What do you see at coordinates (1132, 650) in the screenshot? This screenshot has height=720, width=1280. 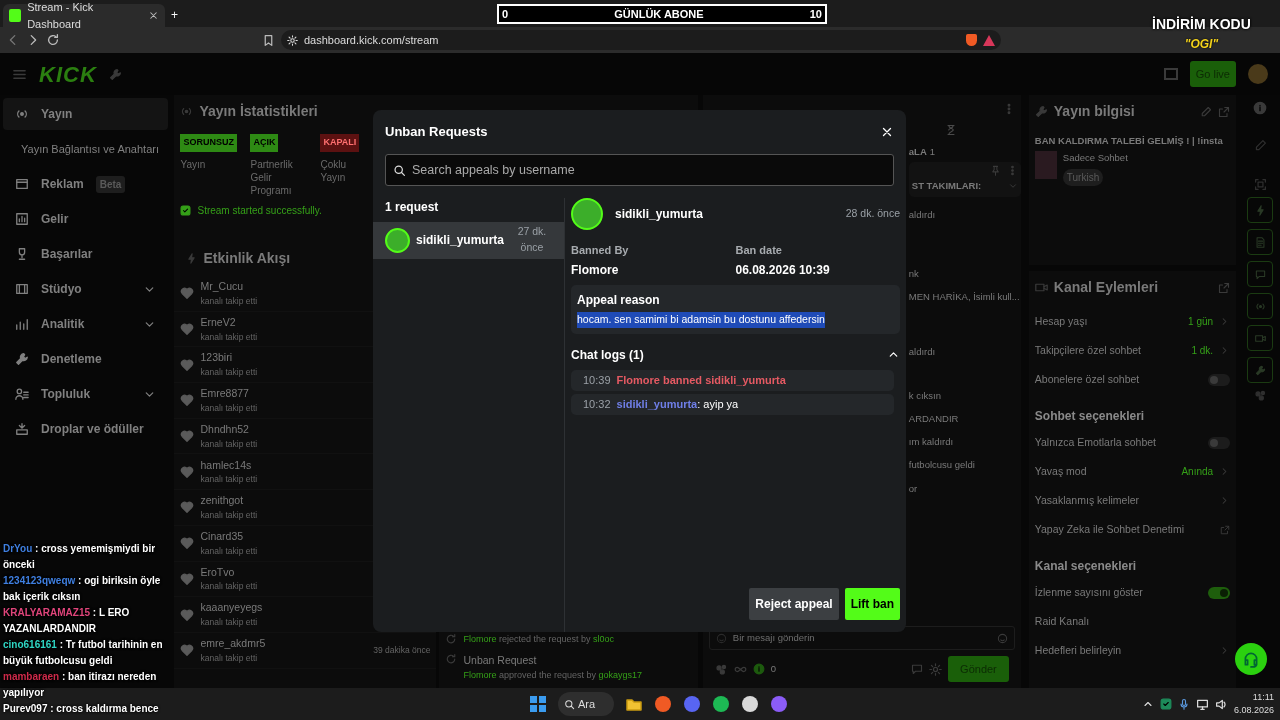 I see `setting-row: Hedefleri belirleyin` at bounding box center [1132, 650].